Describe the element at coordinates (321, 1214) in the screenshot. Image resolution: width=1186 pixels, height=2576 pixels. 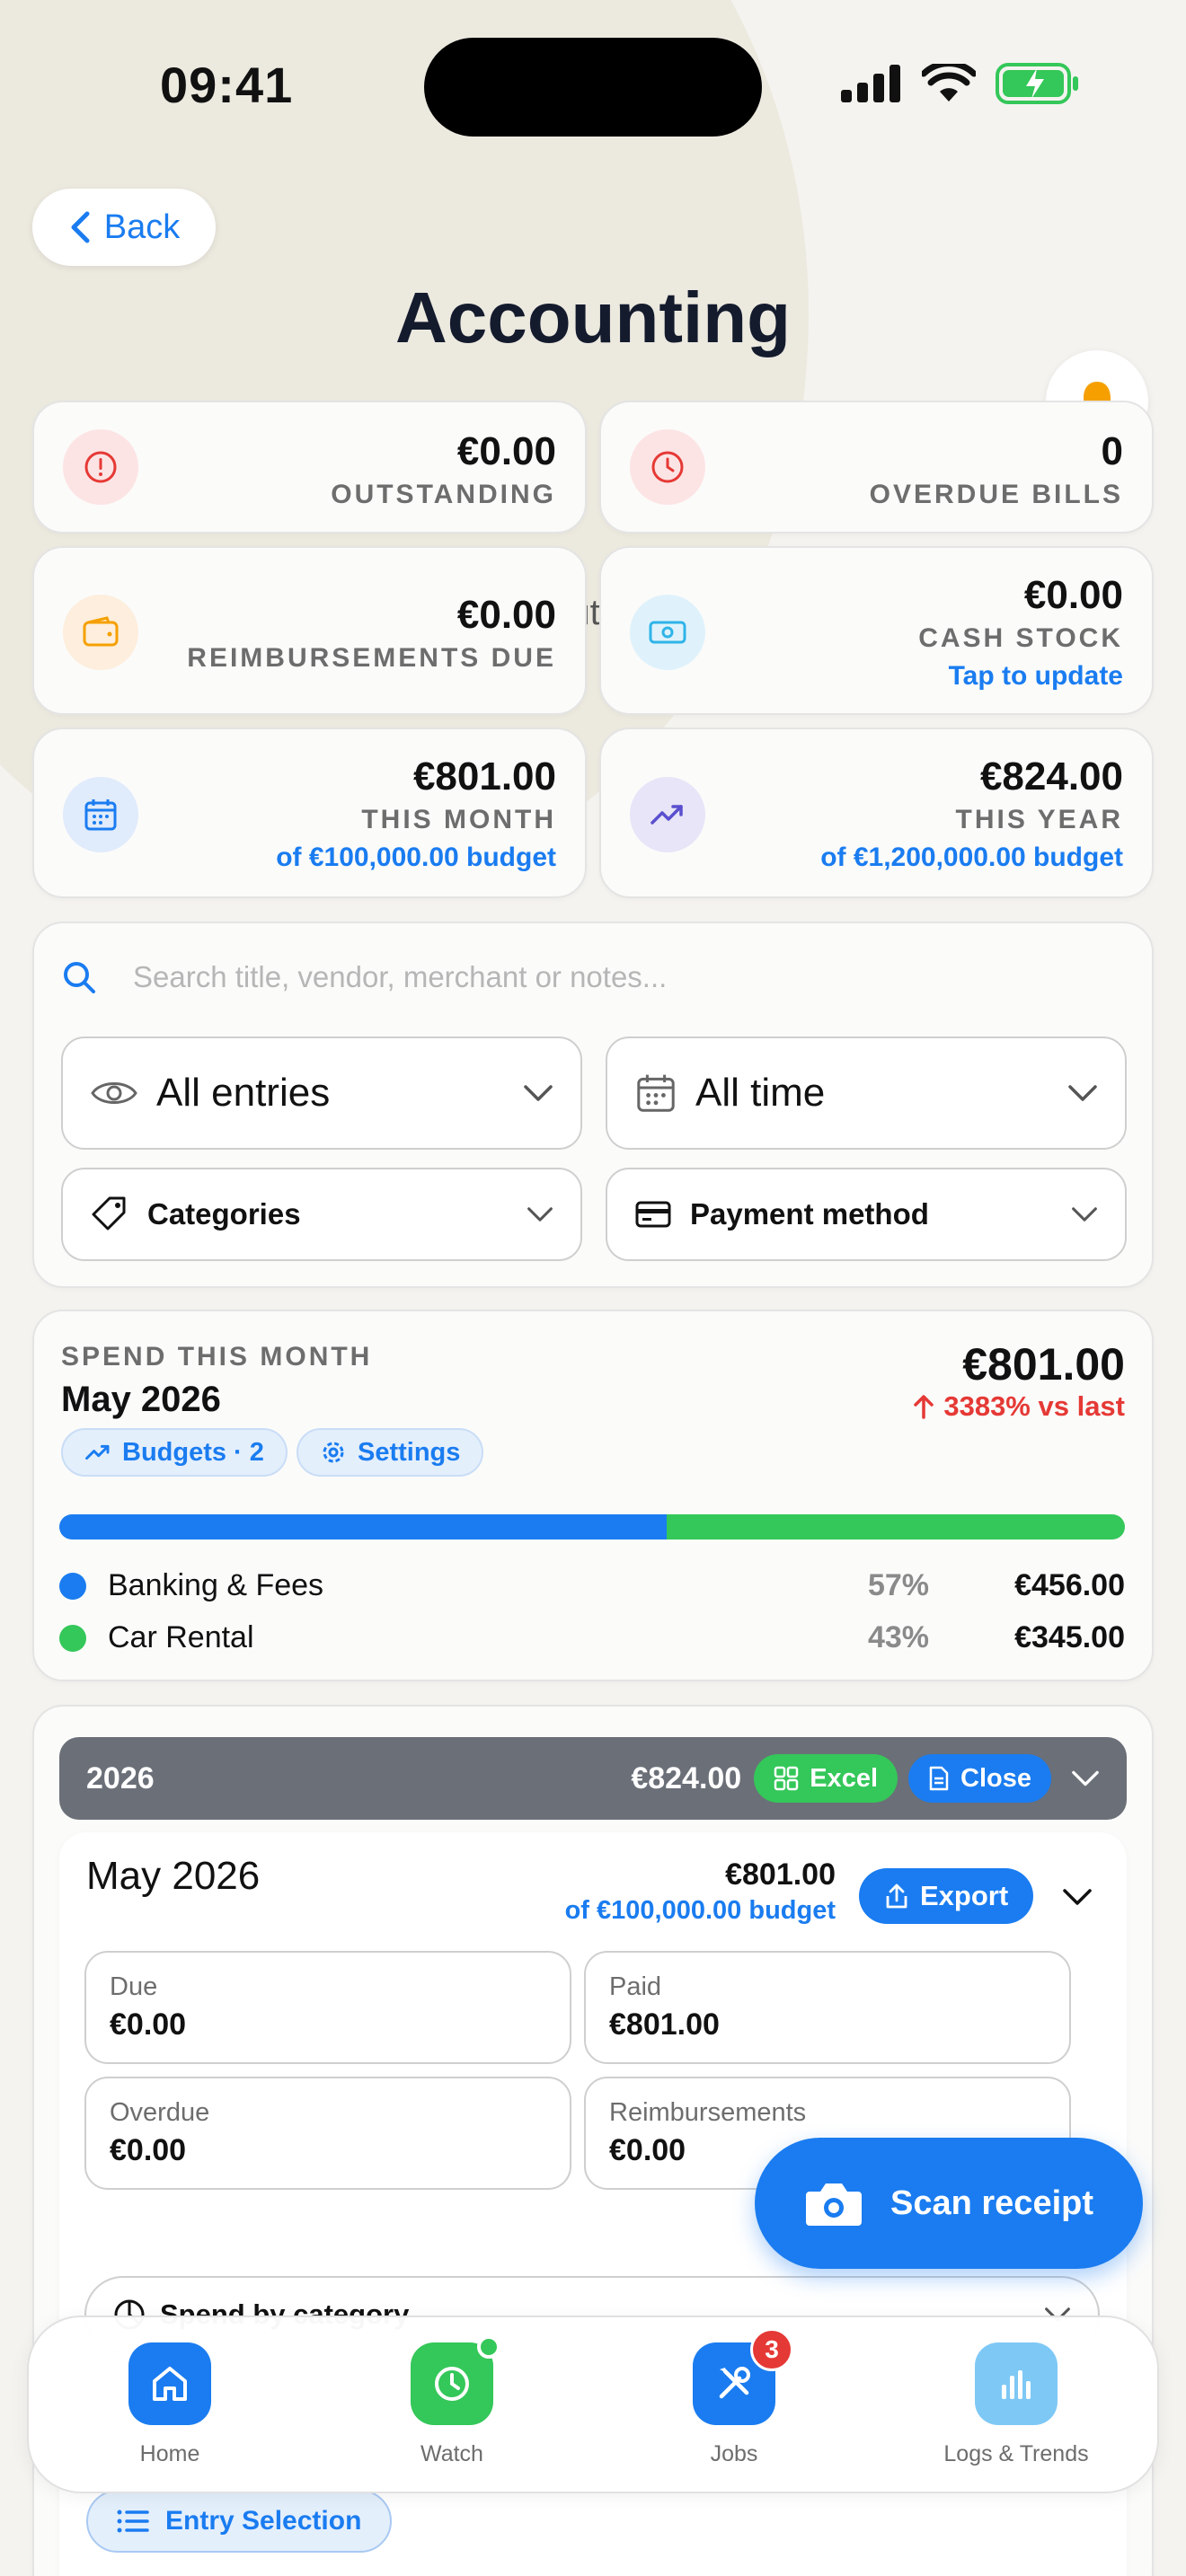
I see `categories-filter-dropdown: Categories` at that location.